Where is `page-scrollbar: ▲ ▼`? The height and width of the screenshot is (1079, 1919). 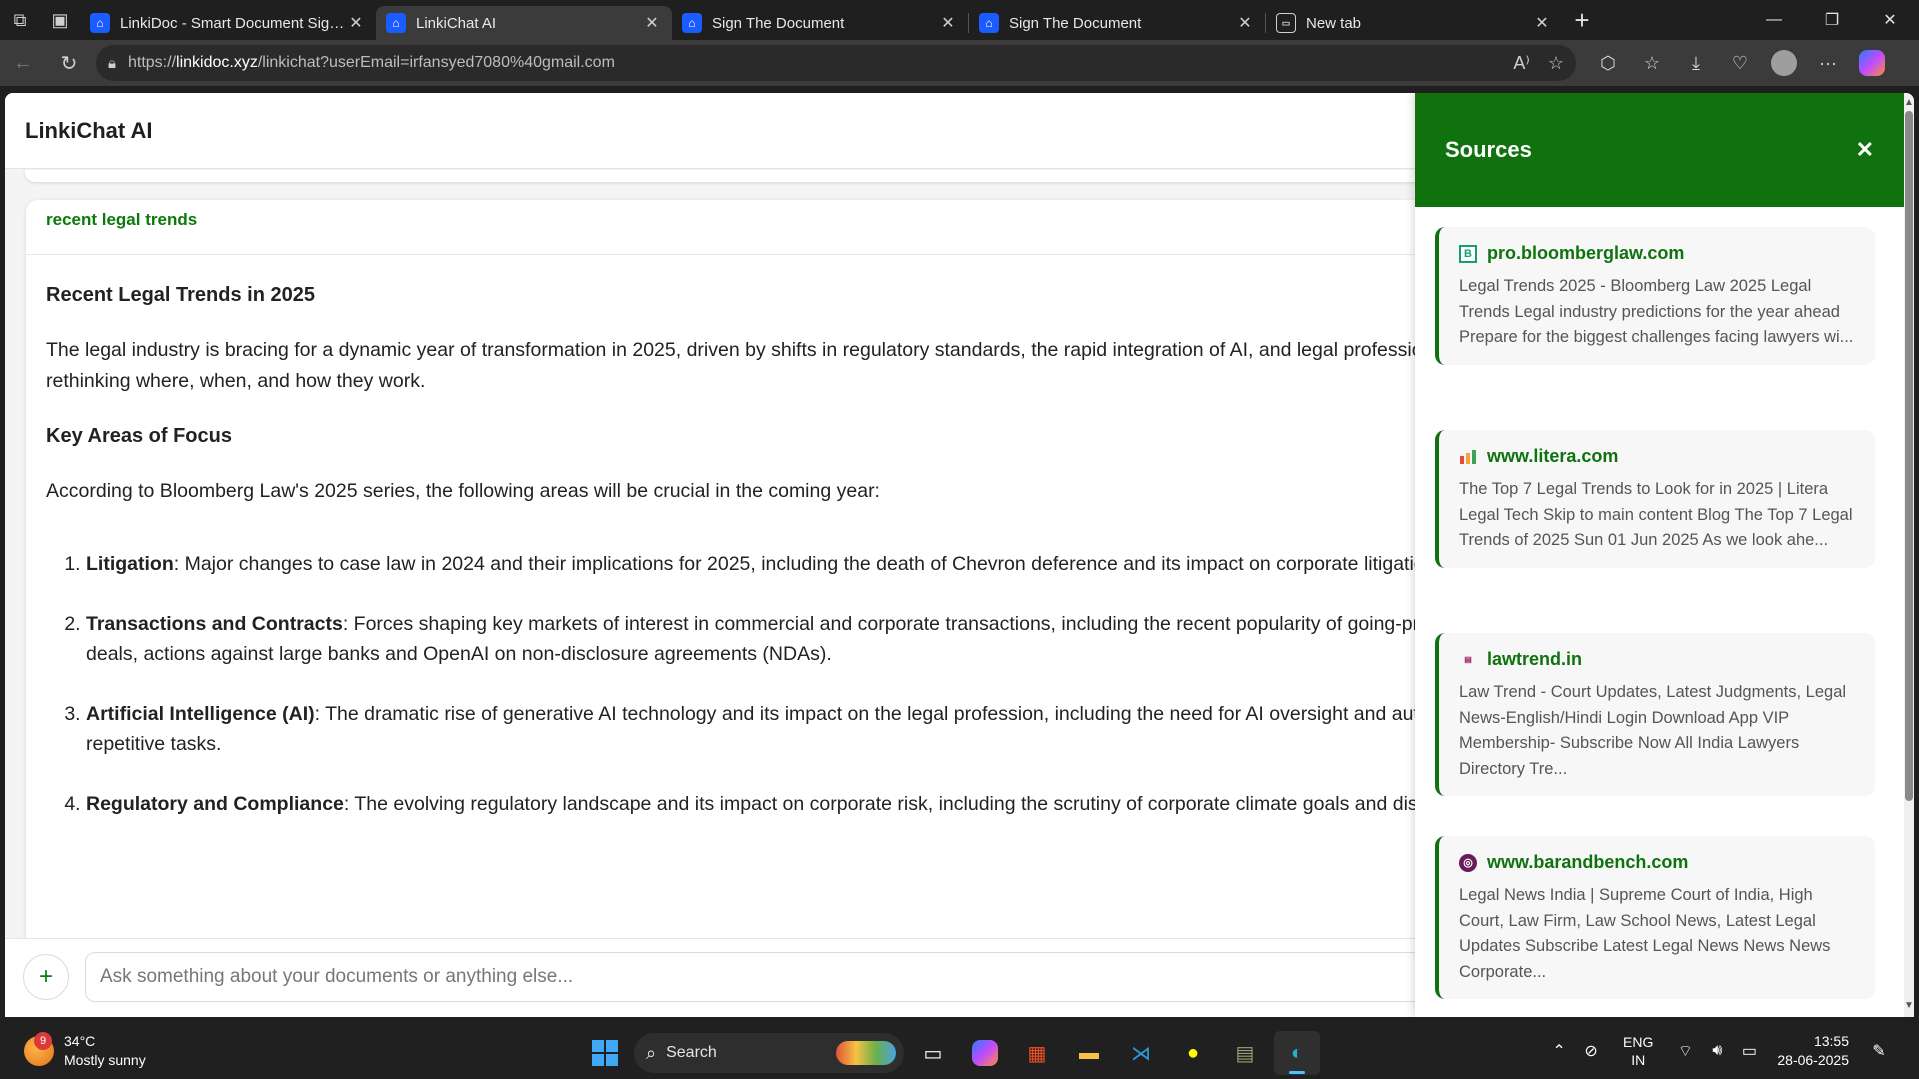 page-scrollbar: ▲ ▼ is located at coordinates (1909, 555).